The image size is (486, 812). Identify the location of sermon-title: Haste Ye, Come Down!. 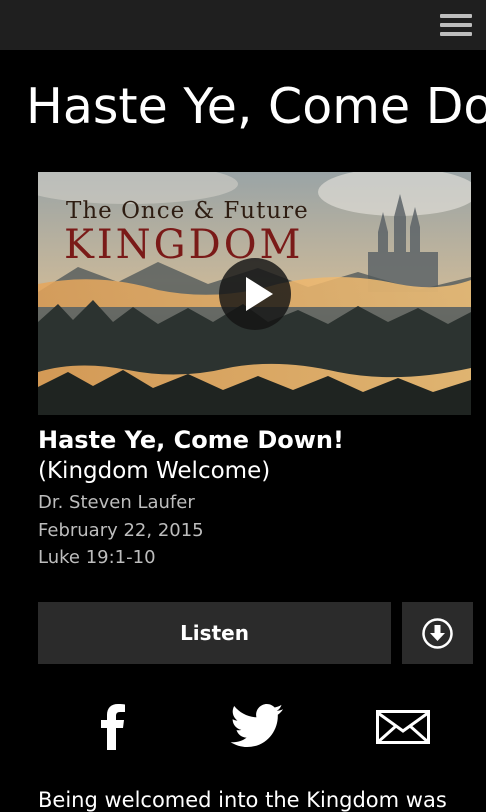
(191, 440).